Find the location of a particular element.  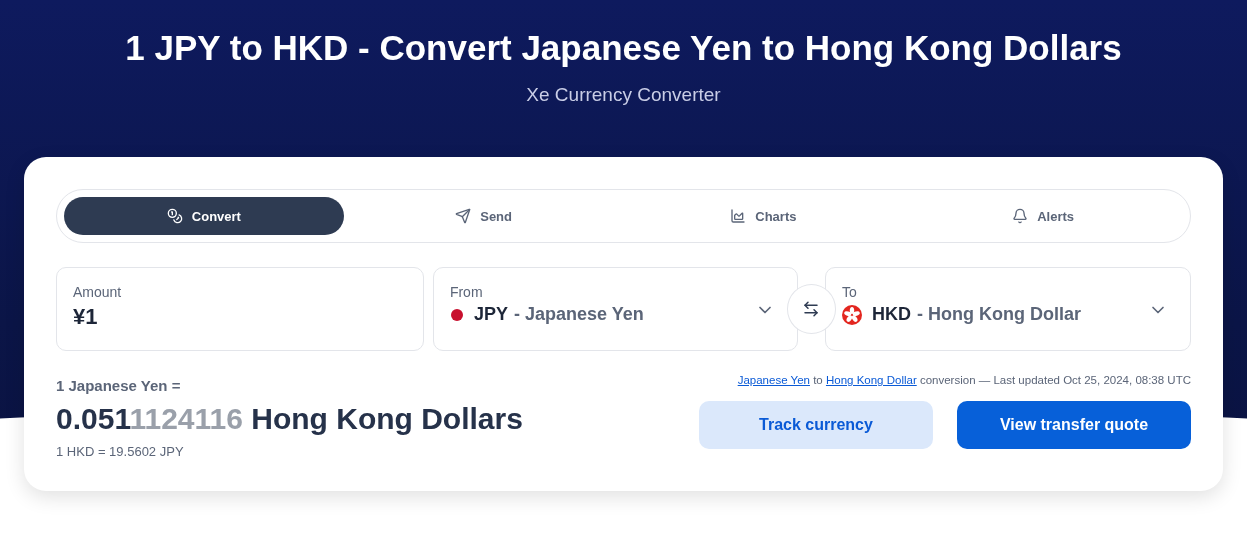

coins-icon is located at coordinates (174, 216).